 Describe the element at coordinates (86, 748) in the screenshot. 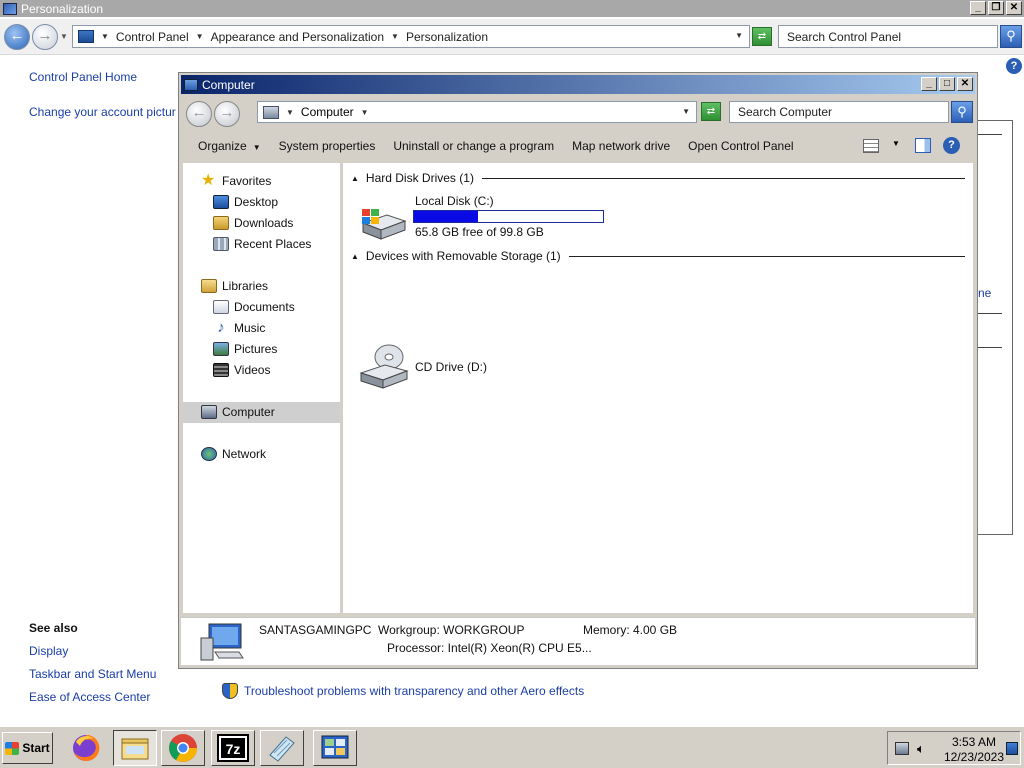

I see `firefox-taskbar-button` at that location.